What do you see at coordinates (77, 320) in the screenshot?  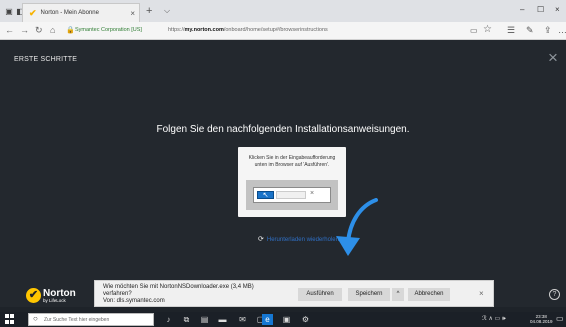 I see `search-placeholder: Zur Suche Text hier eingeben` at bounding box center [77, 320].